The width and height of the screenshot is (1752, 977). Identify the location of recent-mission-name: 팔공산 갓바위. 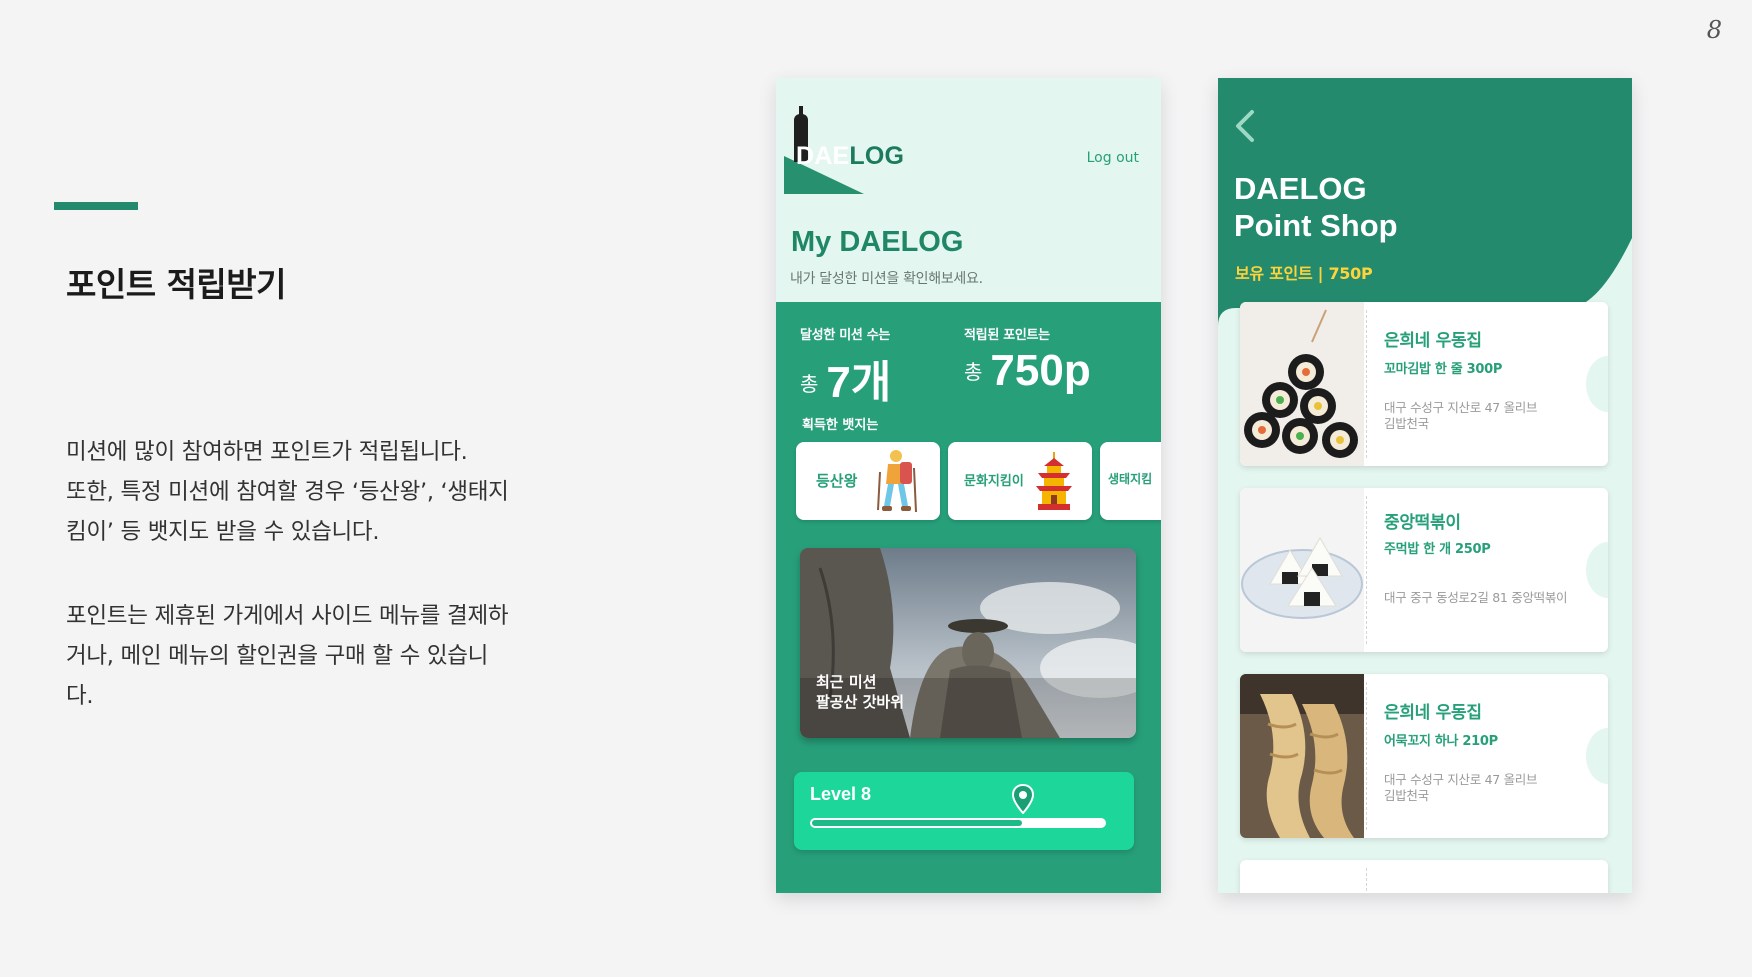
(860, 702).